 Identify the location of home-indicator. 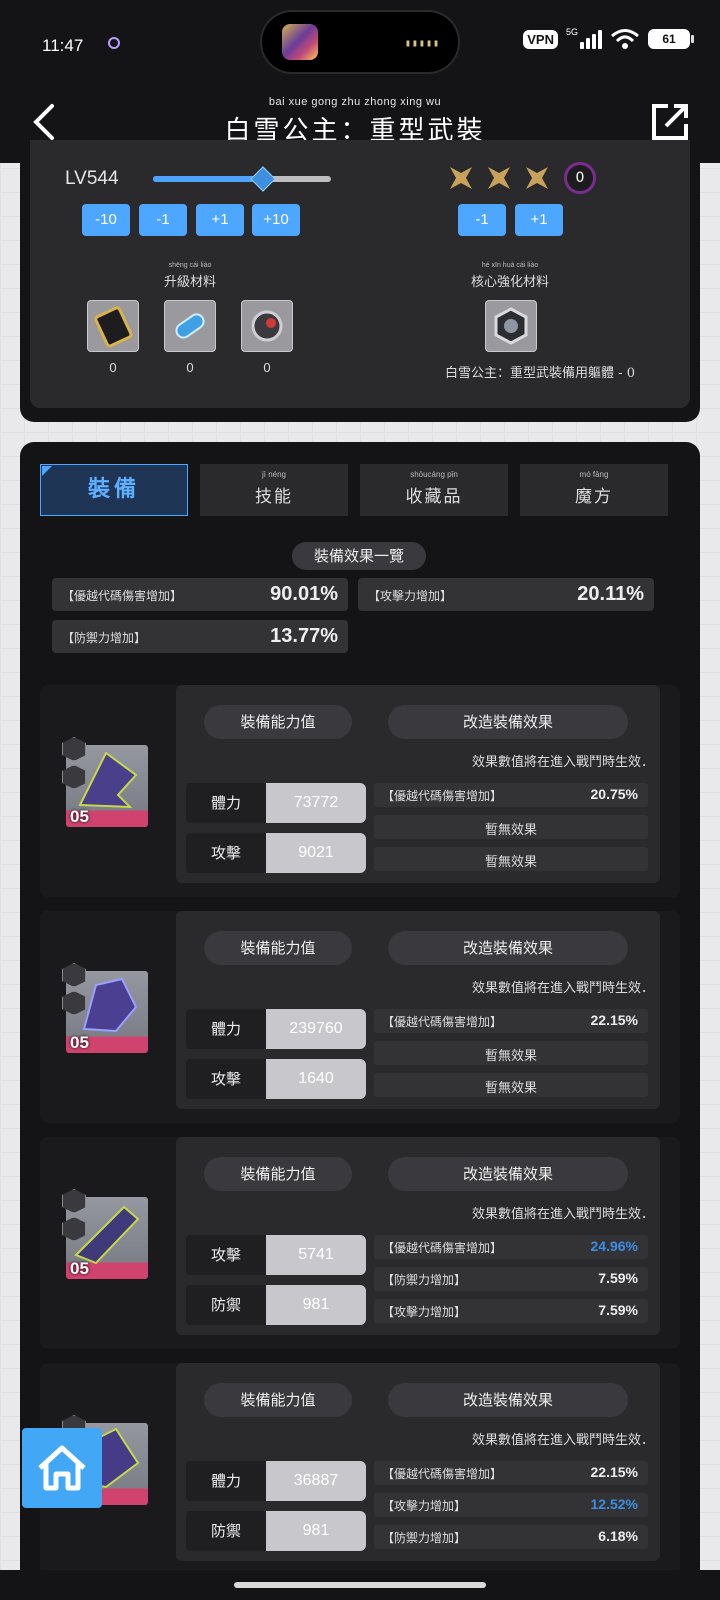
(360, 1585).